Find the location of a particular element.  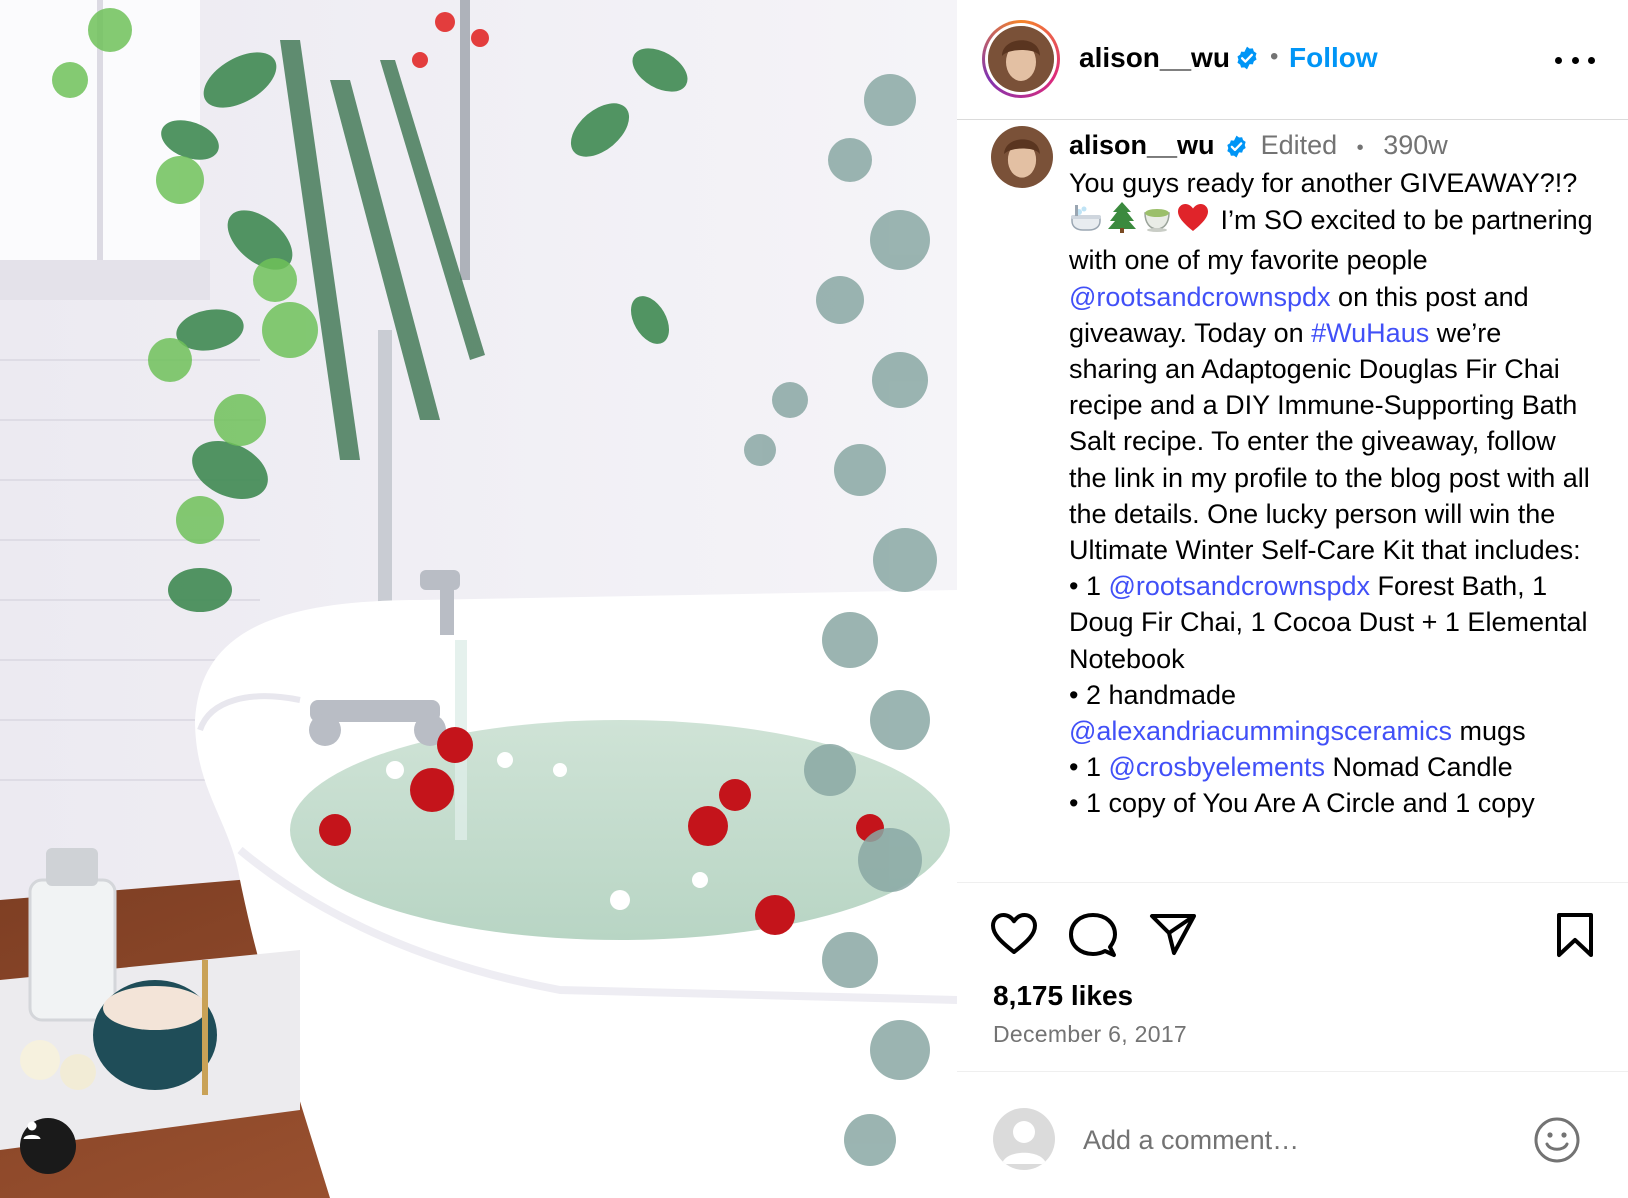

current-user-avatar is located at coordinates (1024, 1139).